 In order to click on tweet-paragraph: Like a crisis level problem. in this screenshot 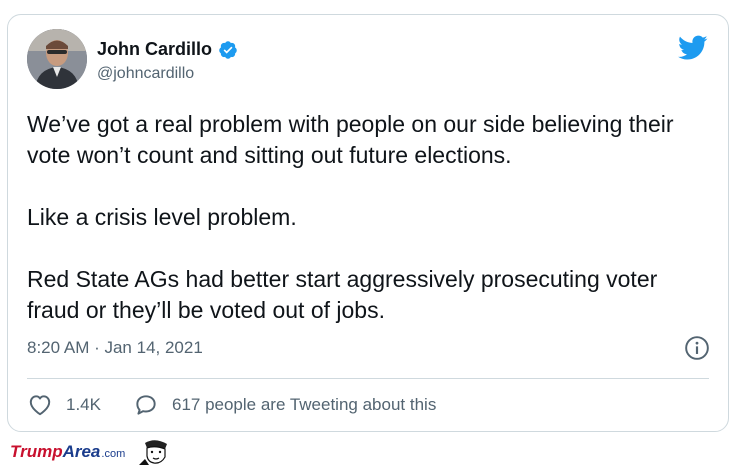, I will do `click(162, 217)`.